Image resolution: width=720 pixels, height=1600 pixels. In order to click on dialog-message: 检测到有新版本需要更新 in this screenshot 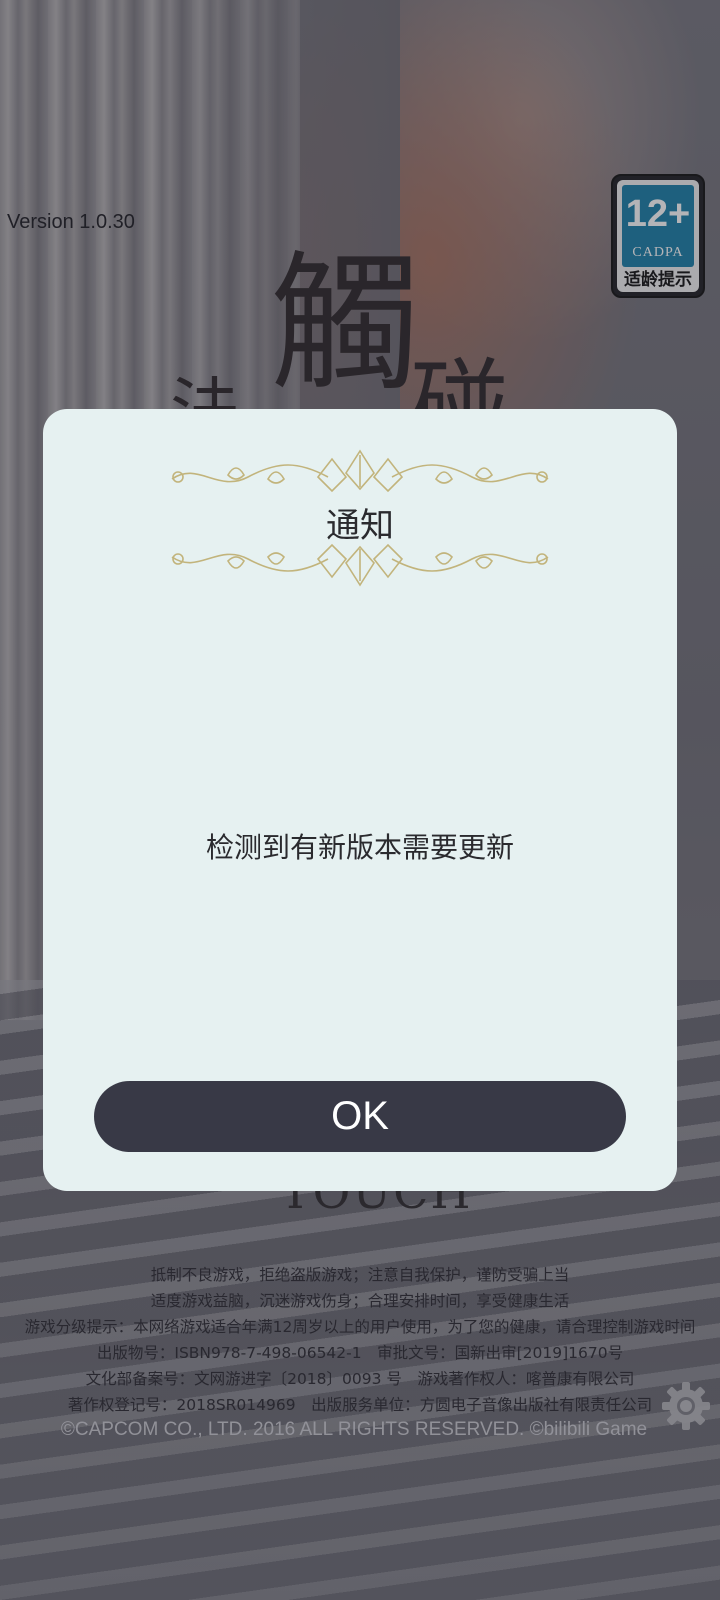, I will do `click(359, 847)`.